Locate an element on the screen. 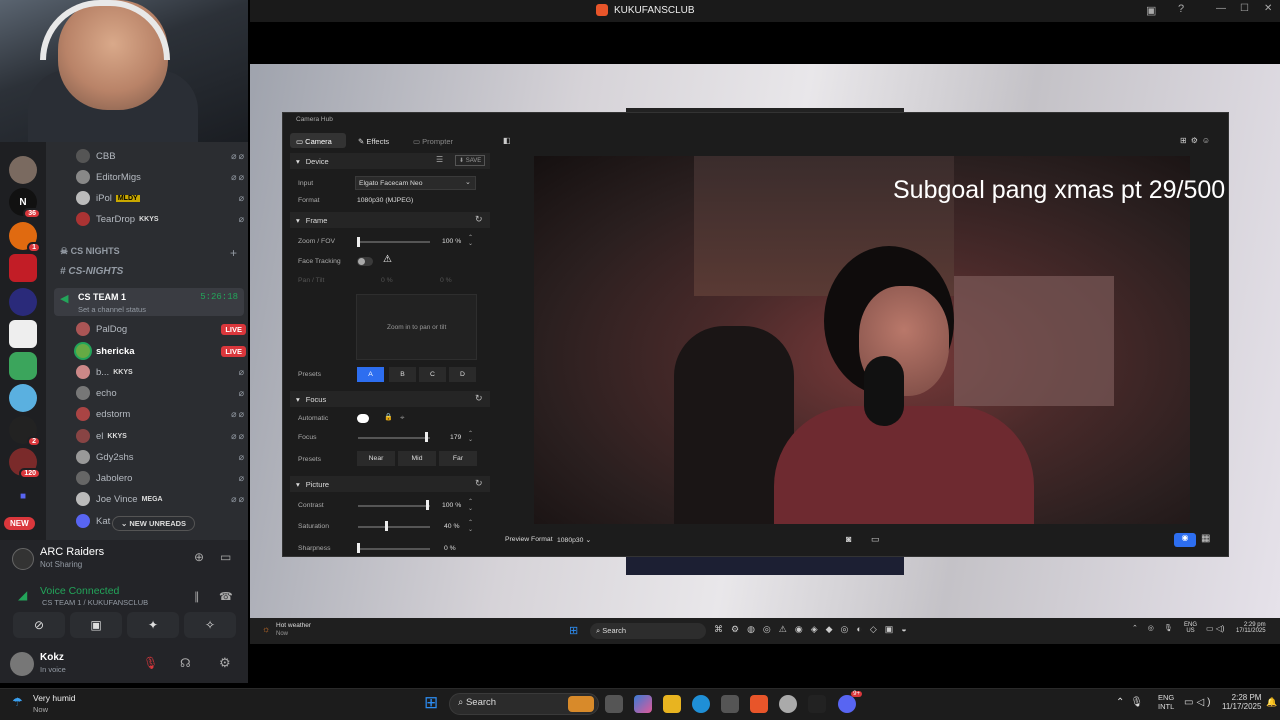 This screenshot has height=720, width=1280. voice-channel: ◀ CS TEAM 1 5:26:18 Set a channel status is located at coordinates (149, 302).